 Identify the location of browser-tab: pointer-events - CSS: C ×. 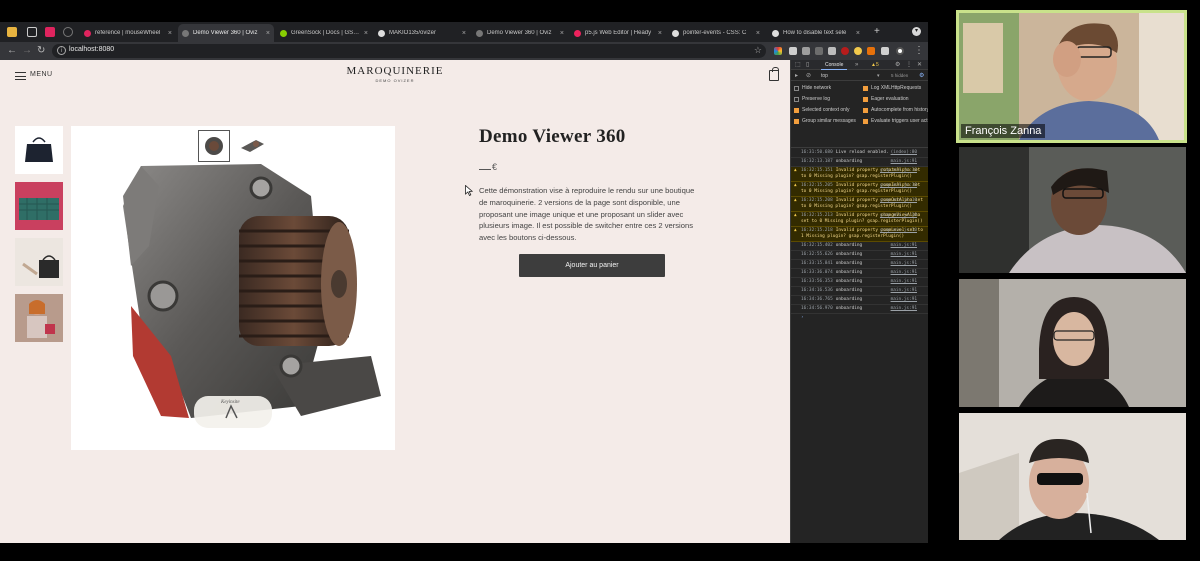
(716, 33).